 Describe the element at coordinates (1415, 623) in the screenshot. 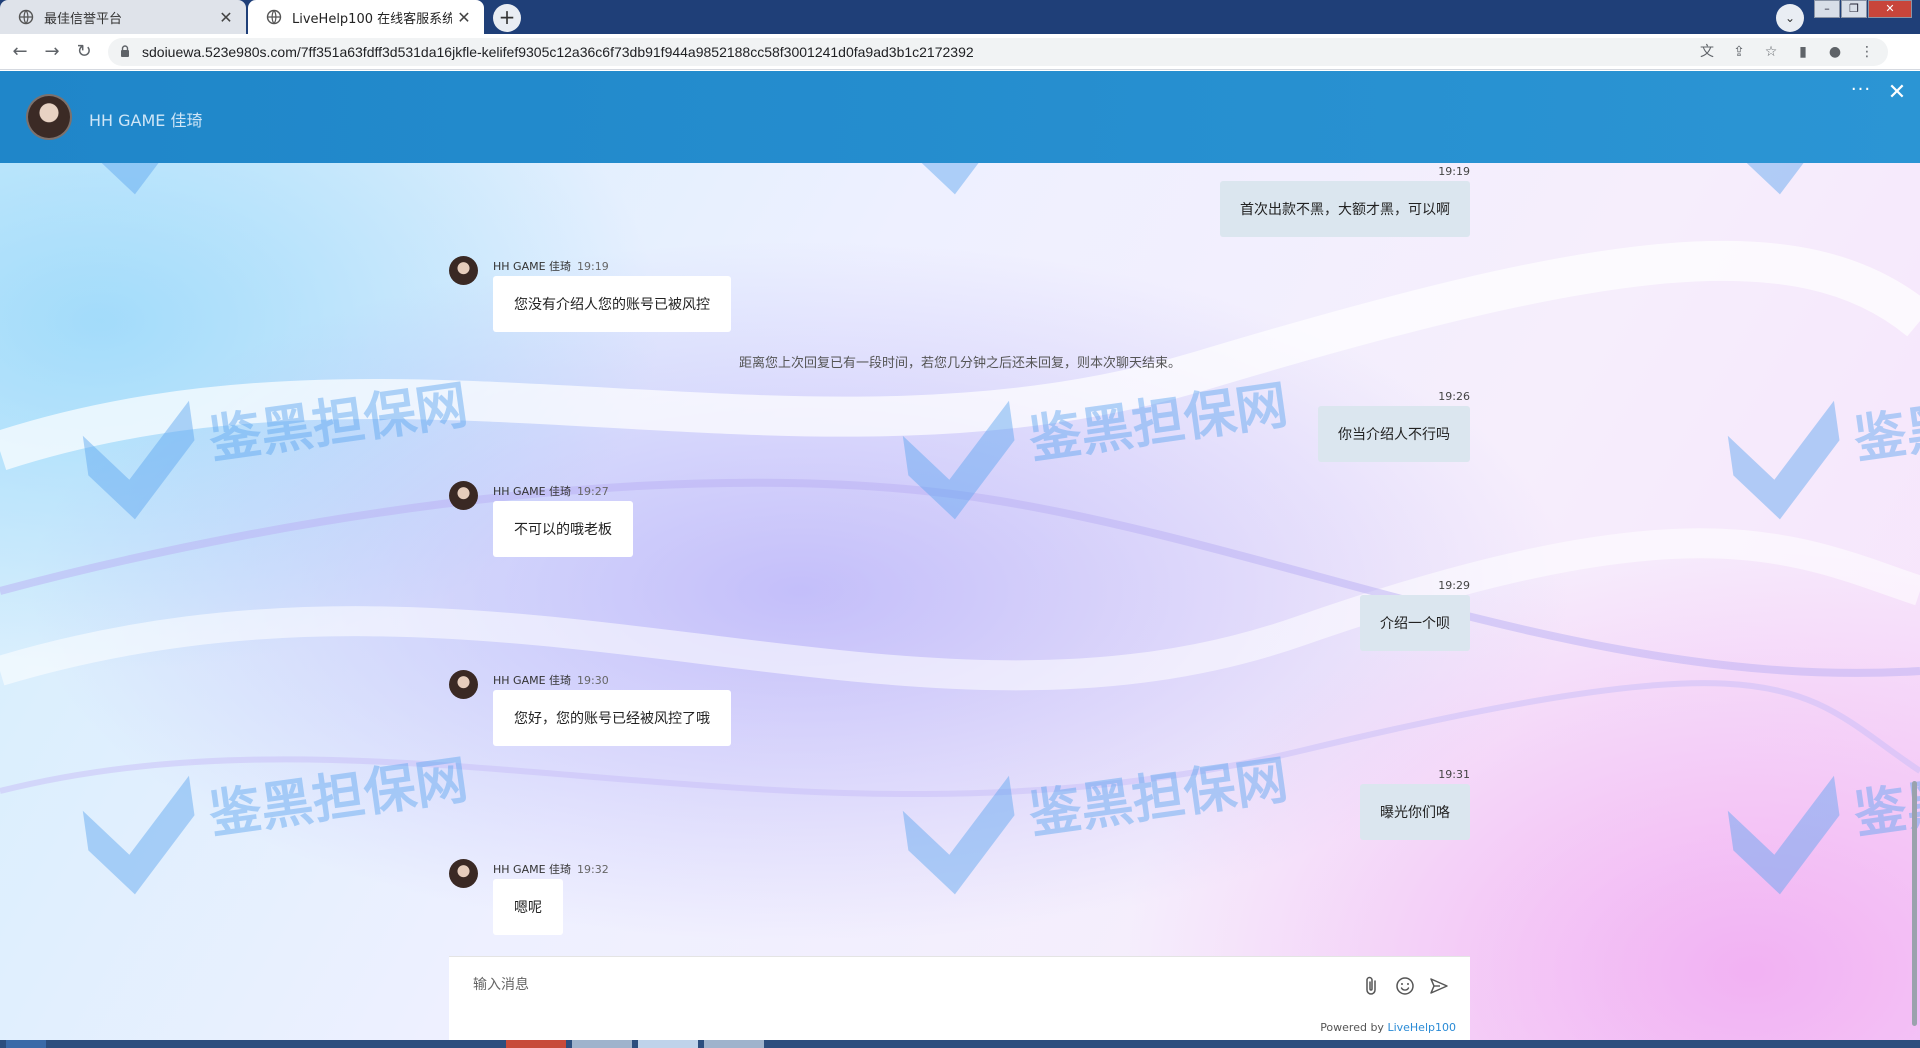

I see `visitor-message: 介绍一个呗` at that location.